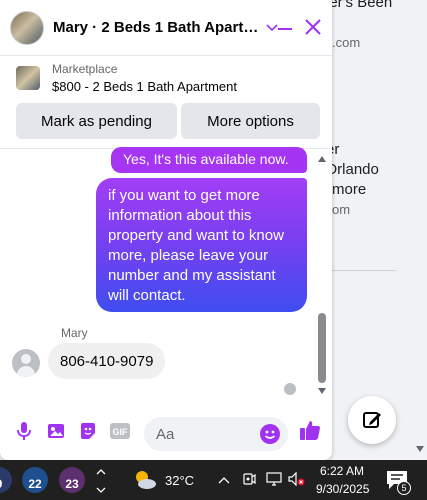 The image size is (427, 500). What do you see at coordinates (145, 86) in the screenshot?
I see `listing-title: $800 - 2 Beds 1 Bath Apartment` at bounding box center [145, 86].